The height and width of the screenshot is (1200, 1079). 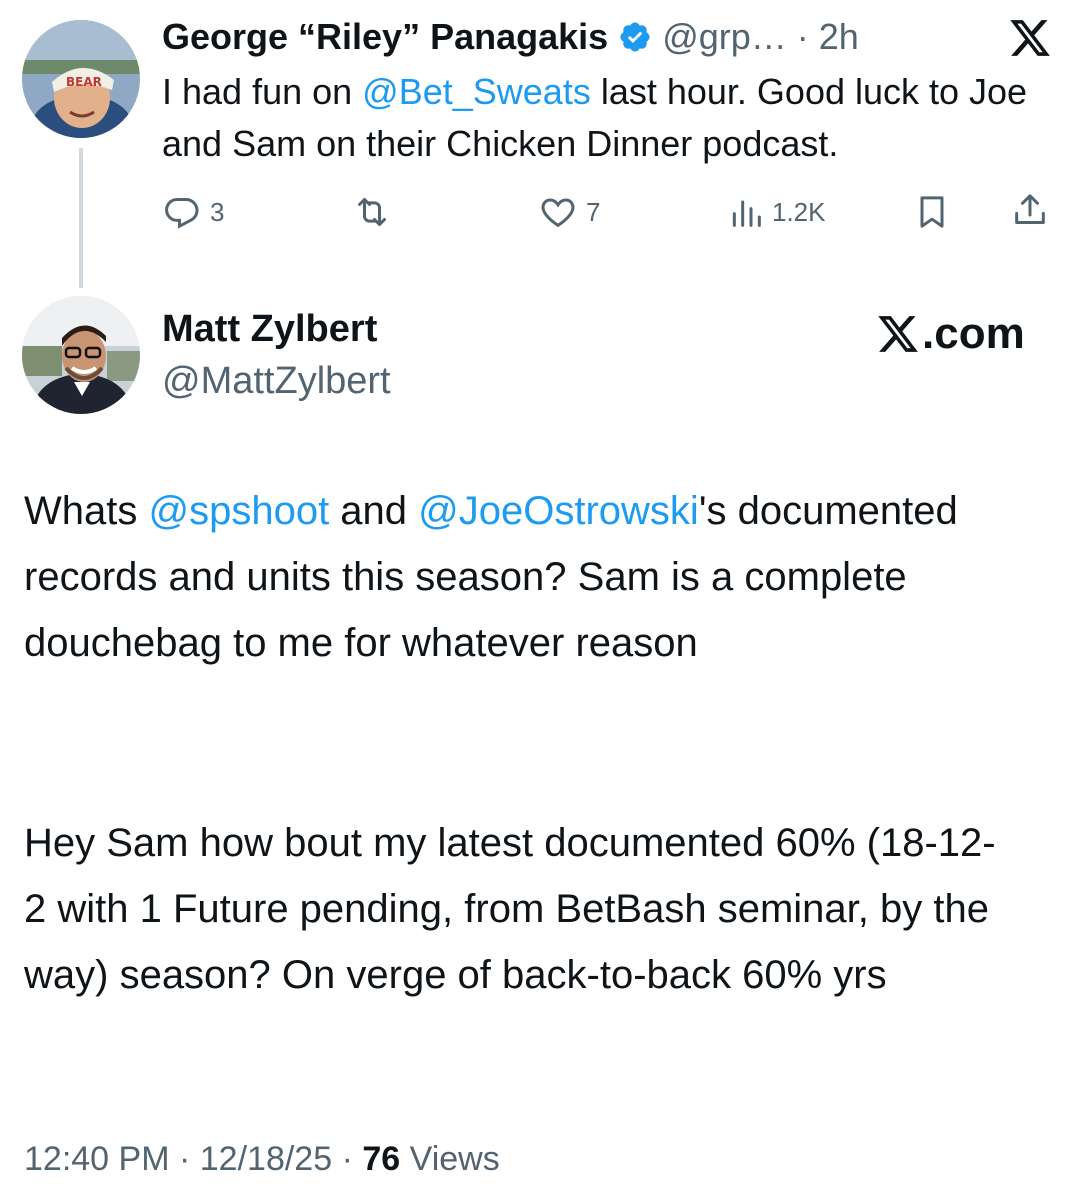 What do you see at coordinates (799, 211) in the screenshot?
I see `views-count: 1.2K` at bounding box center [799, 211].